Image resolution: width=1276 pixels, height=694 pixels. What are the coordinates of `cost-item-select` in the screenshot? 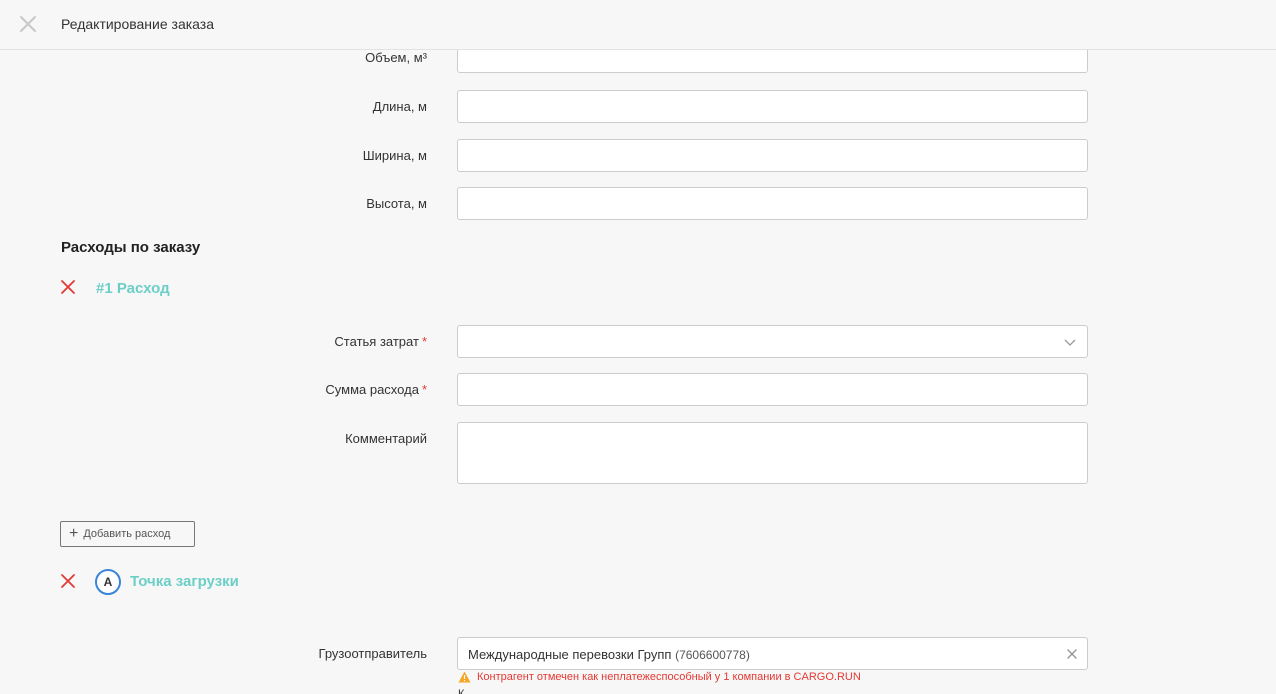 It's located at (772, 341).